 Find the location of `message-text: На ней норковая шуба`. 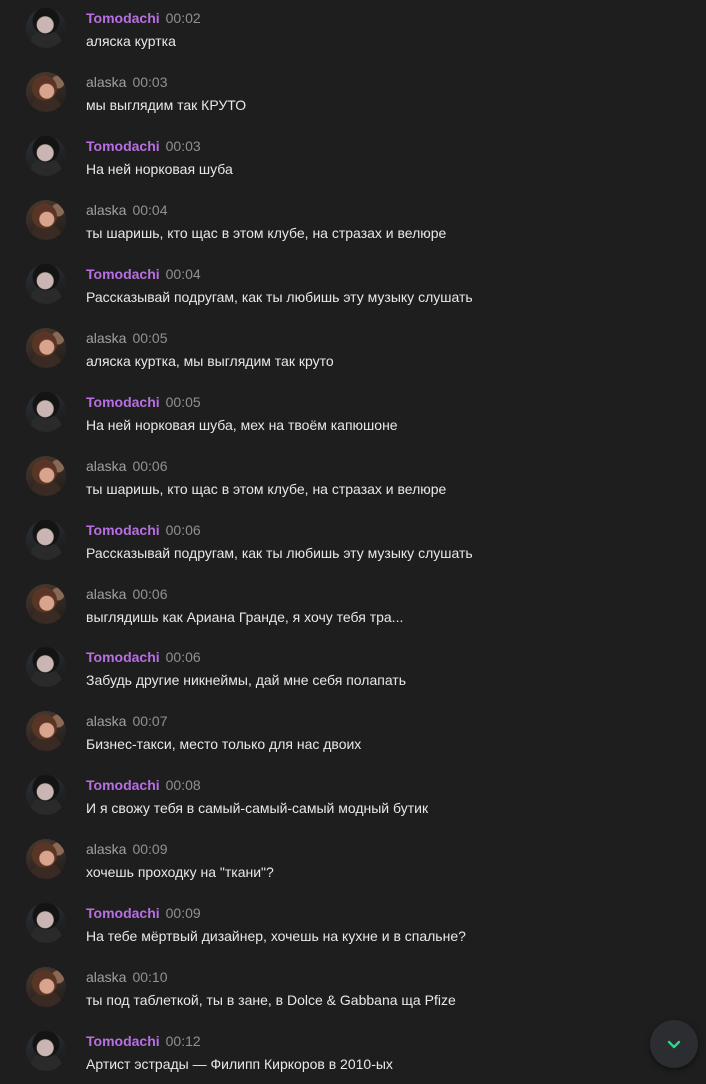

message-text: На ней норковая шуба is located at coordinates (159, 169).